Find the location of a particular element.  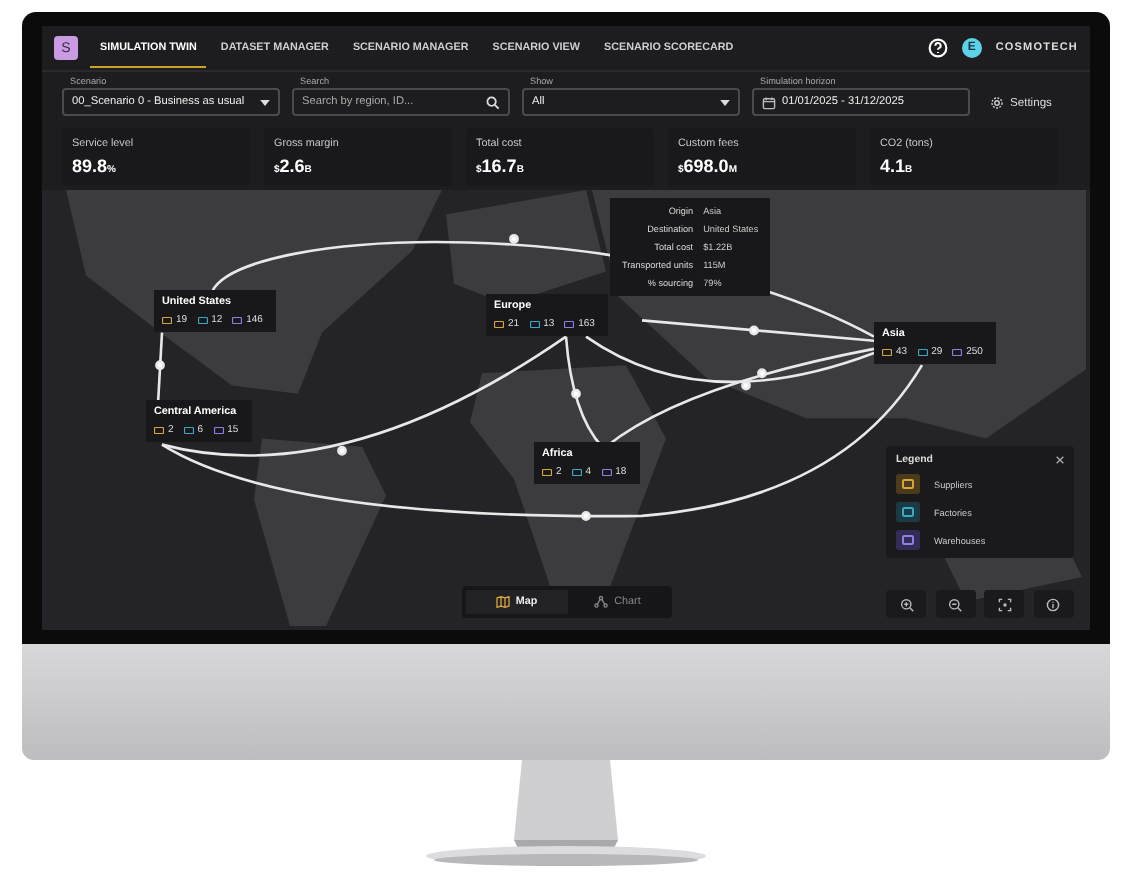

zoom-in-button is located at coordinates (906, 604).